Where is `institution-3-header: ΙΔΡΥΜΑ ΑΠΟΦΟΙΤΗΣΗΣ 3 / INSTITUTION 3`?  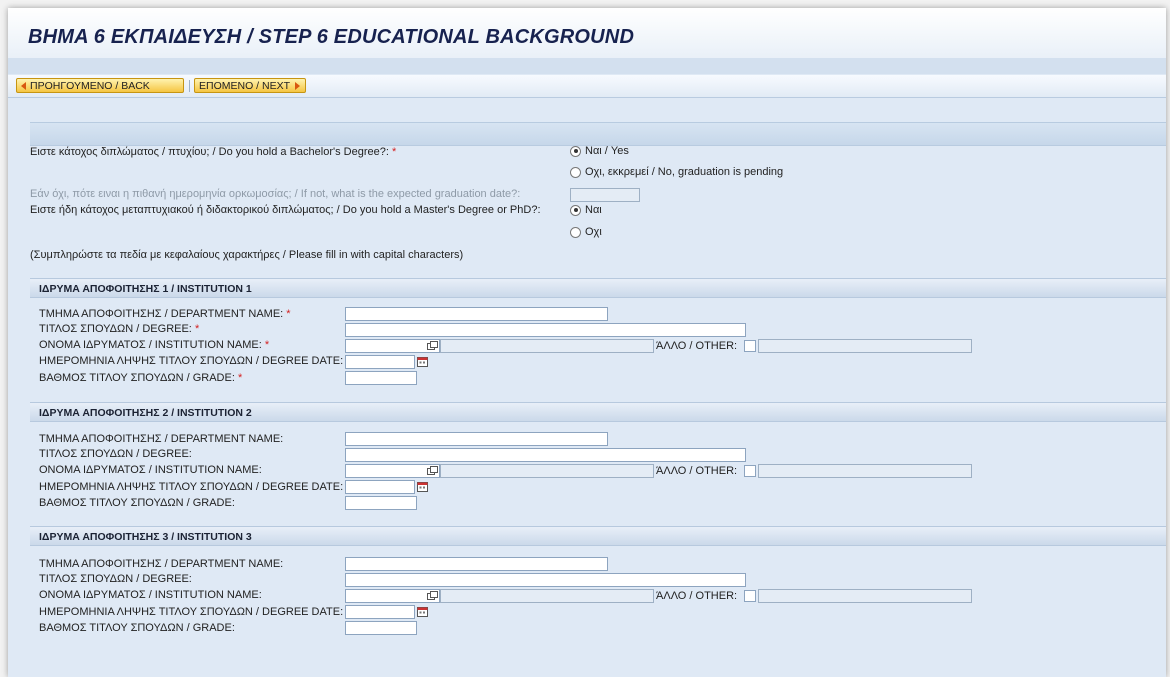 institution-3-header: ΙΔΡΥΜΑ ΑΠΟΦΟΙΤΗΣΗΣ 3 / INSTITUTION 3 is located at coordinates (598, 536).